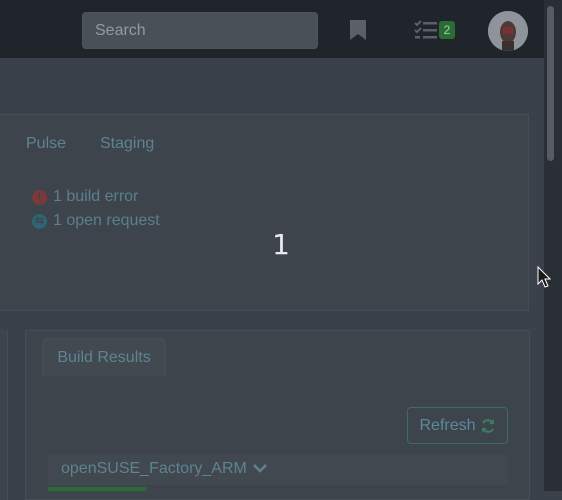 This screenshot has height=500, width=562. What do you see at coordinates (97, 489) in the screenshot?
I see `status-bar` at bounding box center [97, 489].